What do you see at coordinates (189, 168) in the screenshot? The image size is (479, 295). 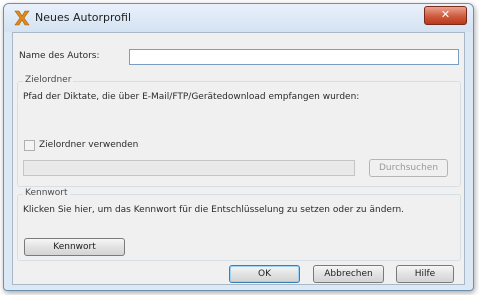 I see `target-folder-path-input` at bounding box center [189, 168].